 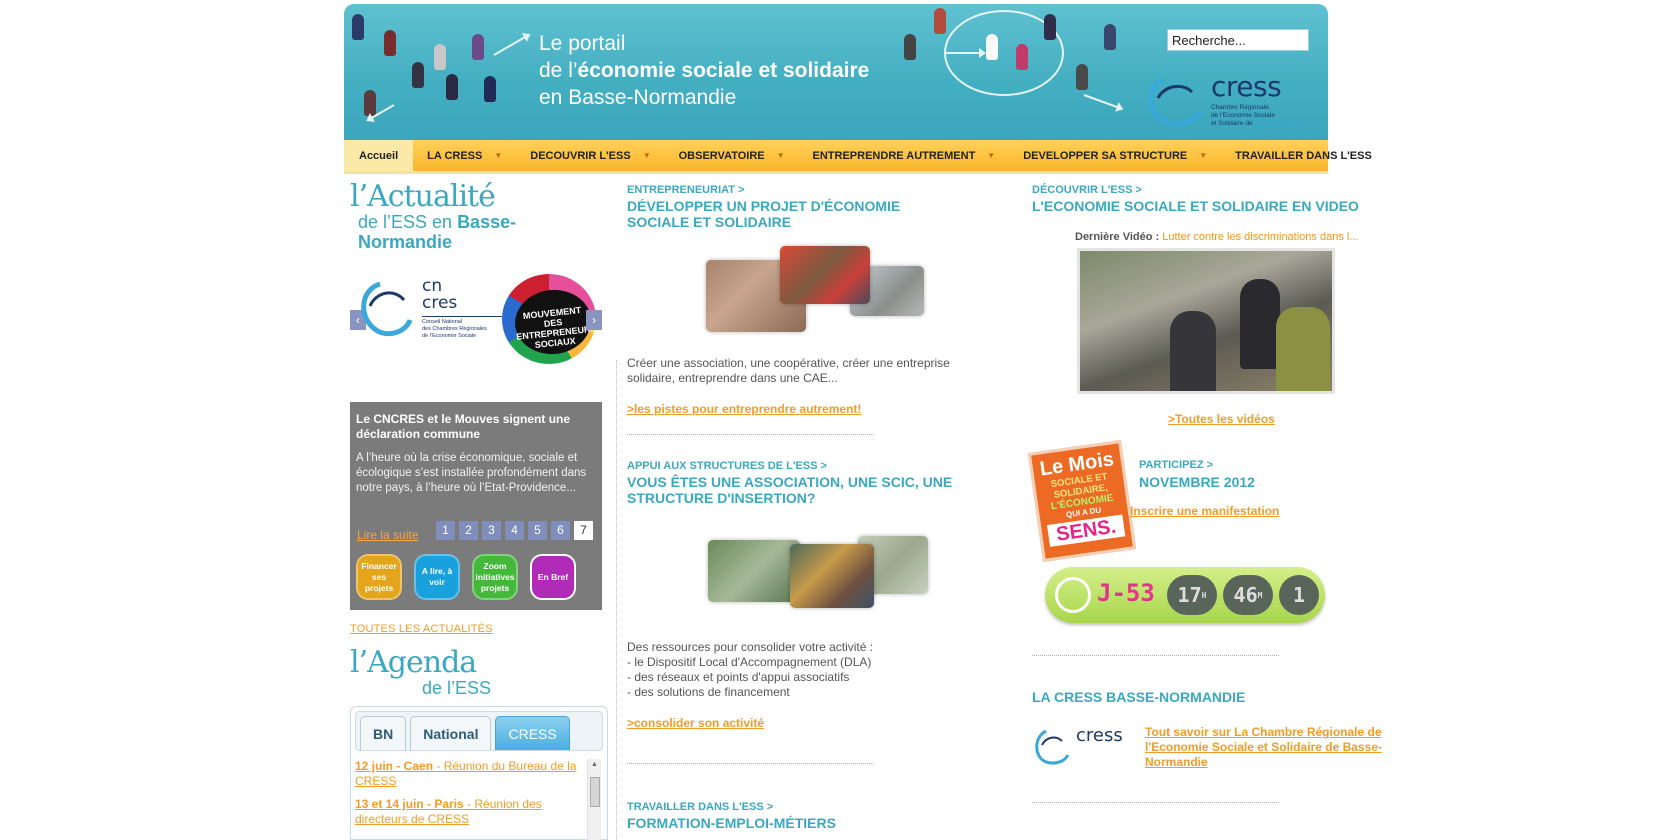 What do you see at coordinates (1197, 482) in the screenshot?
I see `section-heading: NOVEMBRE 2012` at bounding box center [1197, 482].